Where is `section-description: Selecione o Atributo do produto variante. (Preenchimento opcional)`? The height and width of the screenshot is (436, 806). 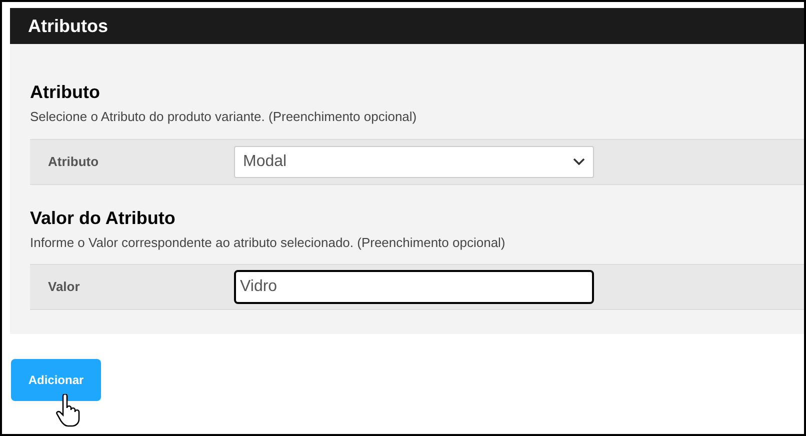 section-description: Selecione o Atributo do produto variante. (Preenchimento opcional) is located at coordinates (224, 117).